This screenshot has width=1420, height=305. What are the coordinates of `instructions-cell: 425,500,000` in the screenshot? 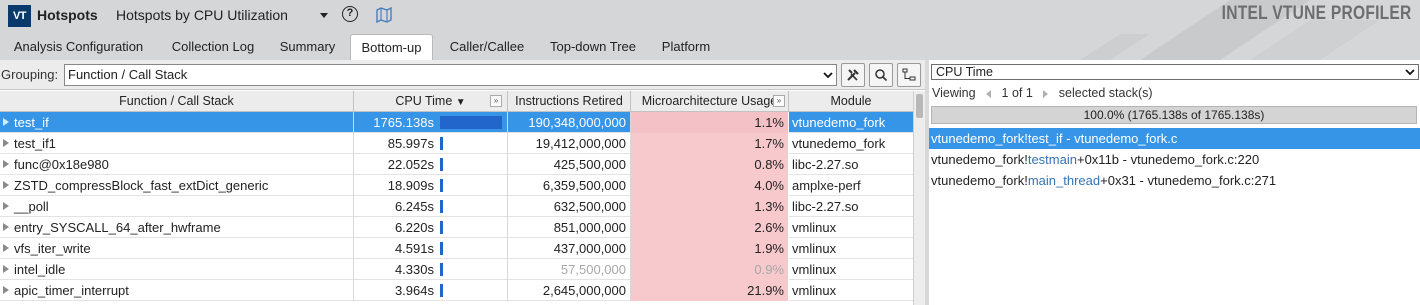 It's located at (569, 164).